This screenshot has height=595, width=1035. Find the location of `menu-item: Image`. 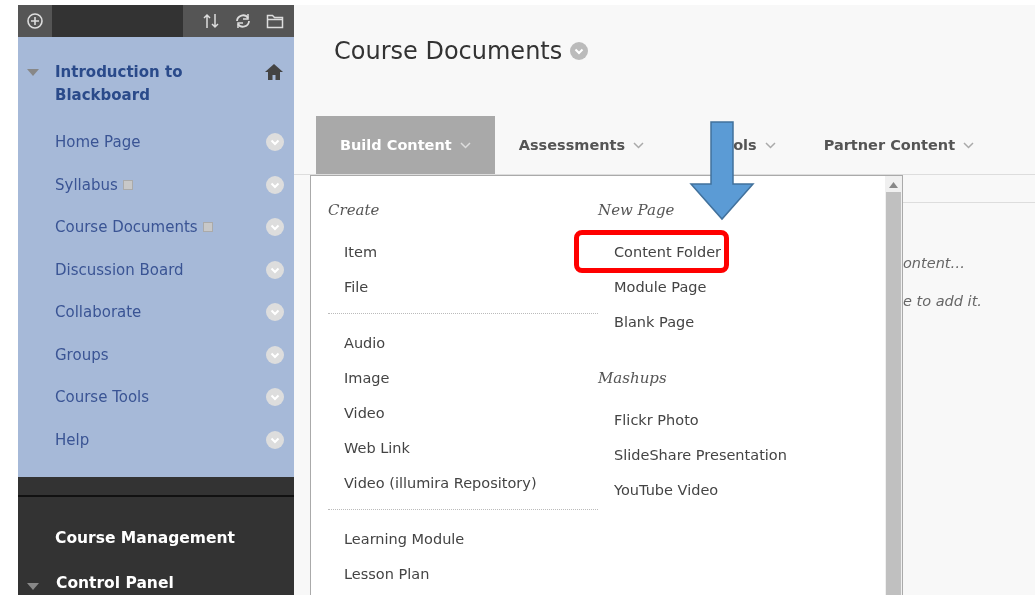

menu-item: Image is located at coordinates (359, 377).